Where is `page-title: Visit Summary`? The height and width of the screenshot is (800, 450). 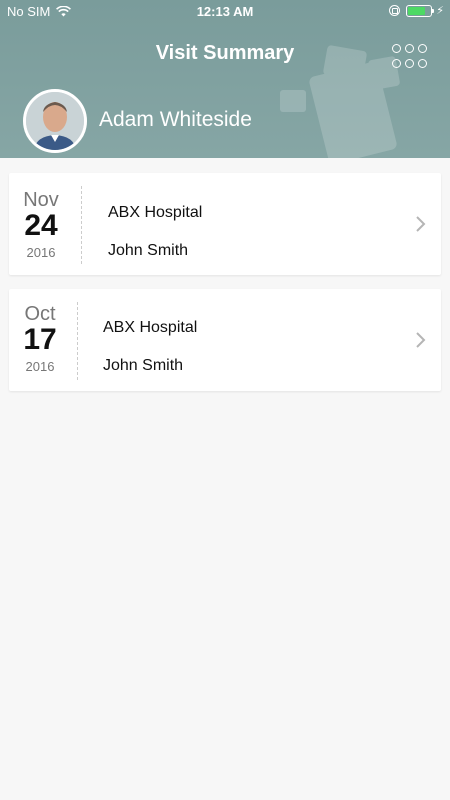
page-title: Visit Summary is located at coordinates (225, 53).